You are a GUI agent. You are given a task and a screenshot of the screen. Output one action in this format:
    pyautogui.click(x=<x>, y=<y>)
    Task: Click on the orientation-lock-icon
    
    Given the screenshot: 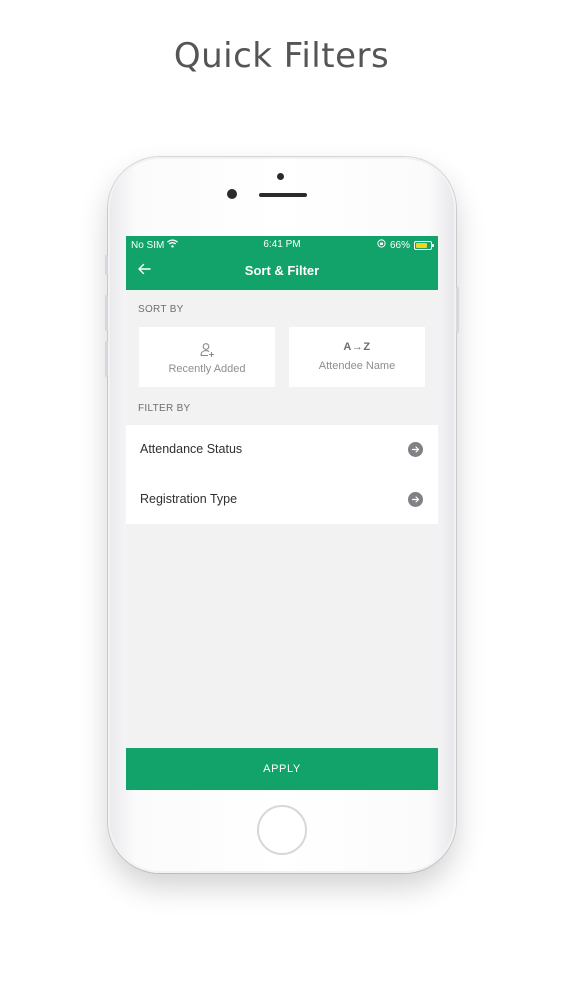 What is the action you would take?
    pyautogui.click(x=381, y=245)
    